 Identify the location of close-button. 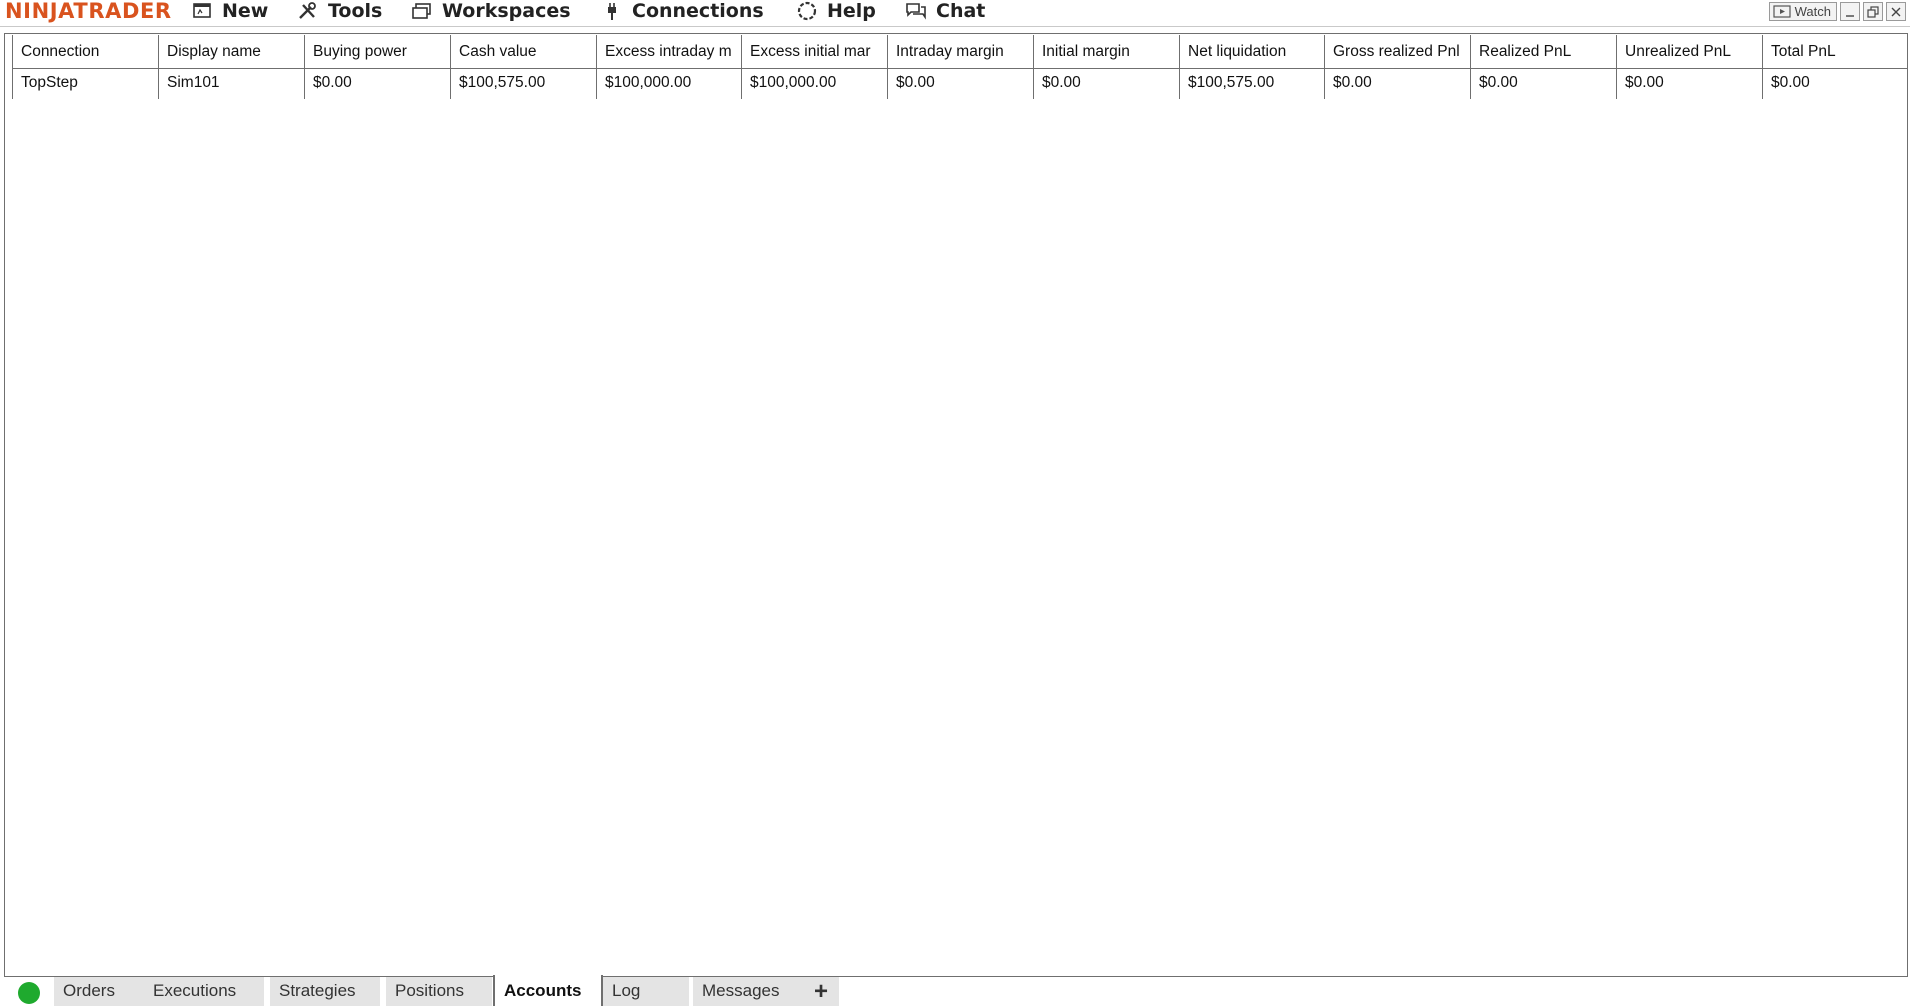
(1896, 11).